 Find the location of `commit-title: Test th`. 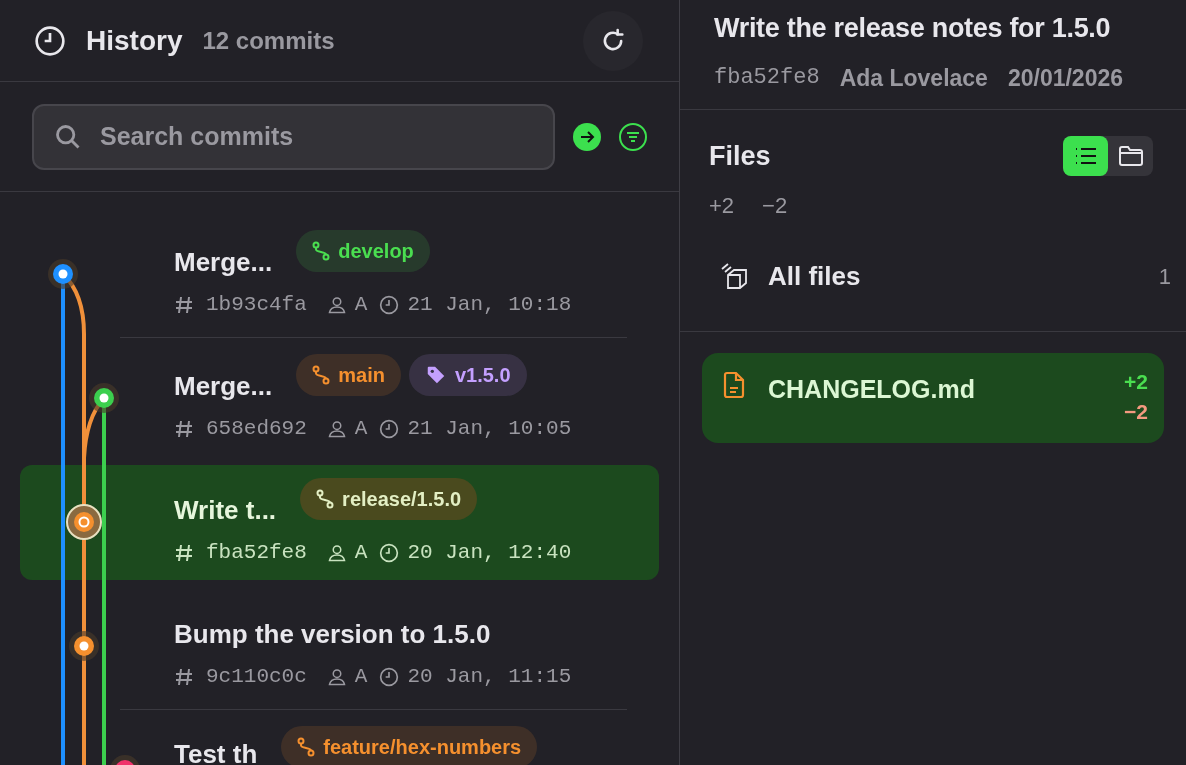

commit-title: Test th is located at coordinates (216, 753).